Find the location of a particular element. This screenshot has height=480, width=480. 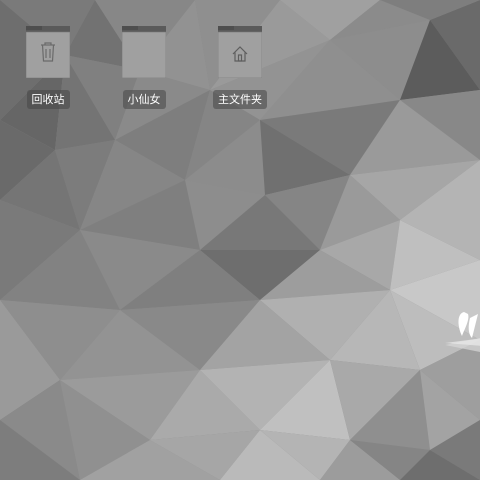

desktop-icon-label: 回收站 is located at coordinates (48, 99).